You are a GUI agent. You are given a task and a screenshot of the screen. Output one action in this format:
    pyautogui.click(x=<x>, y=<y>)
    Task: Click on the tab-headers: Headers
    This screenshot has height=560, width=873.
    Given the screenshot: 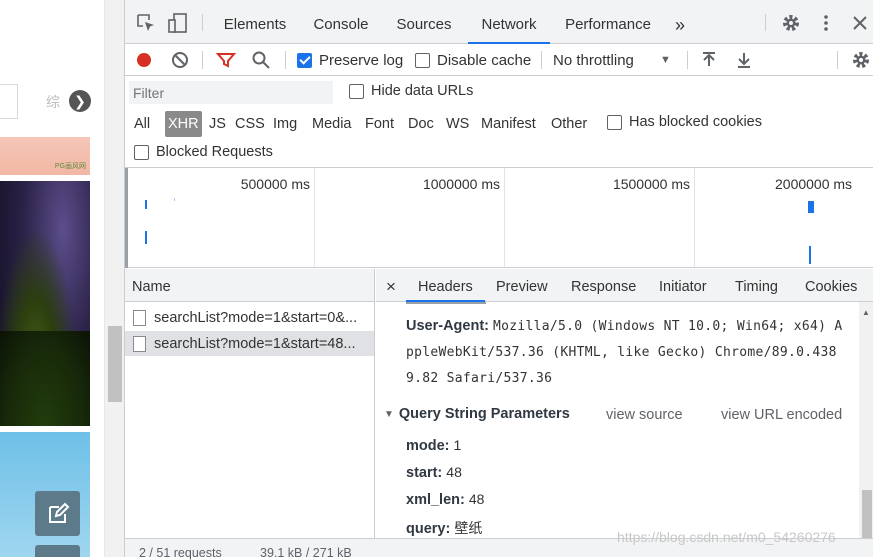 What is the action you would take?
    pyautogui.click(x=445, y=285)
    